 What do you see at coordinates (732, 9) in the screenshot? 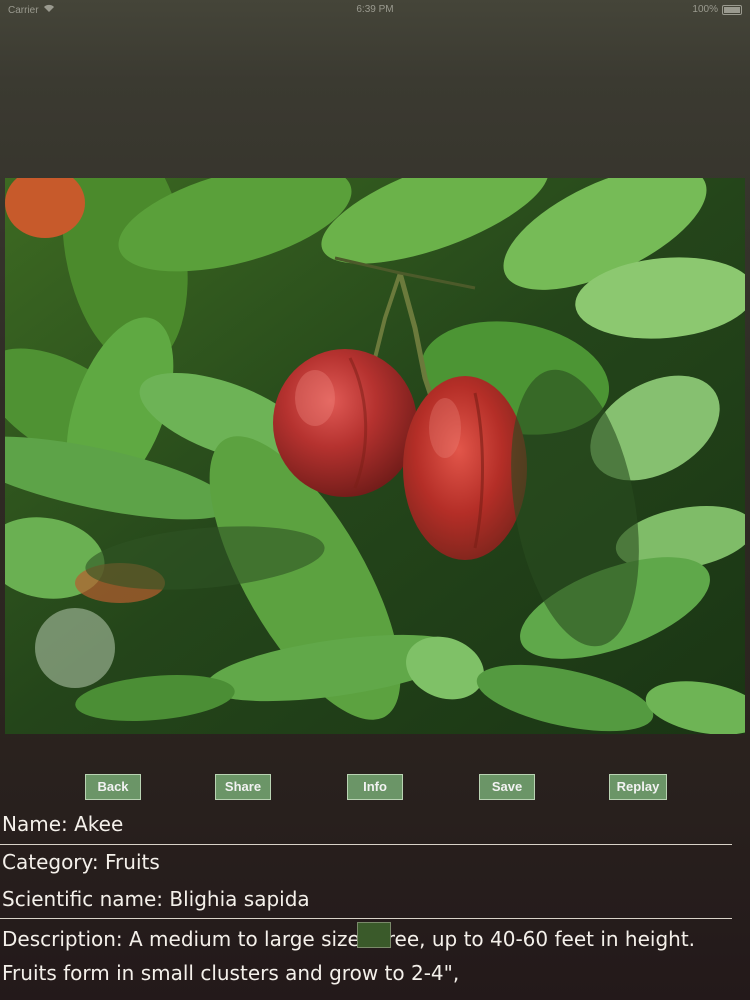
I see `battery-icon` at bounding box center [732, 9].